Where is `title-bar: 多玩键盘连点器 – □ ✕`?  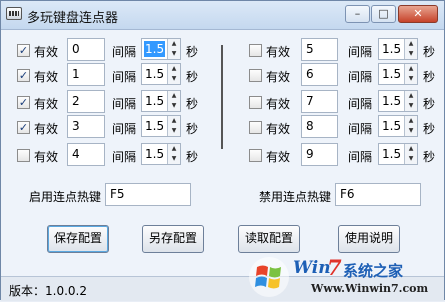
title-bar: 多玩键盘连点器 – □ ✕ is located at coordinates (222, 15).